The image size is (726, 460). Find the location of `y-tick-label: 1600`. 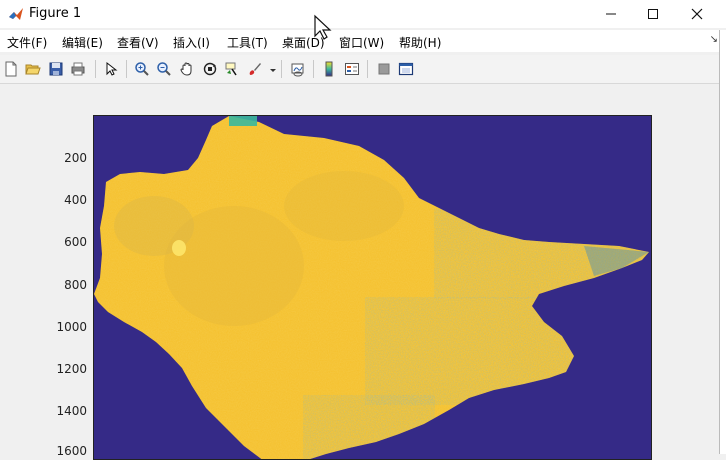

y-tick-label: 1600 is located at coordinates (71, 451).